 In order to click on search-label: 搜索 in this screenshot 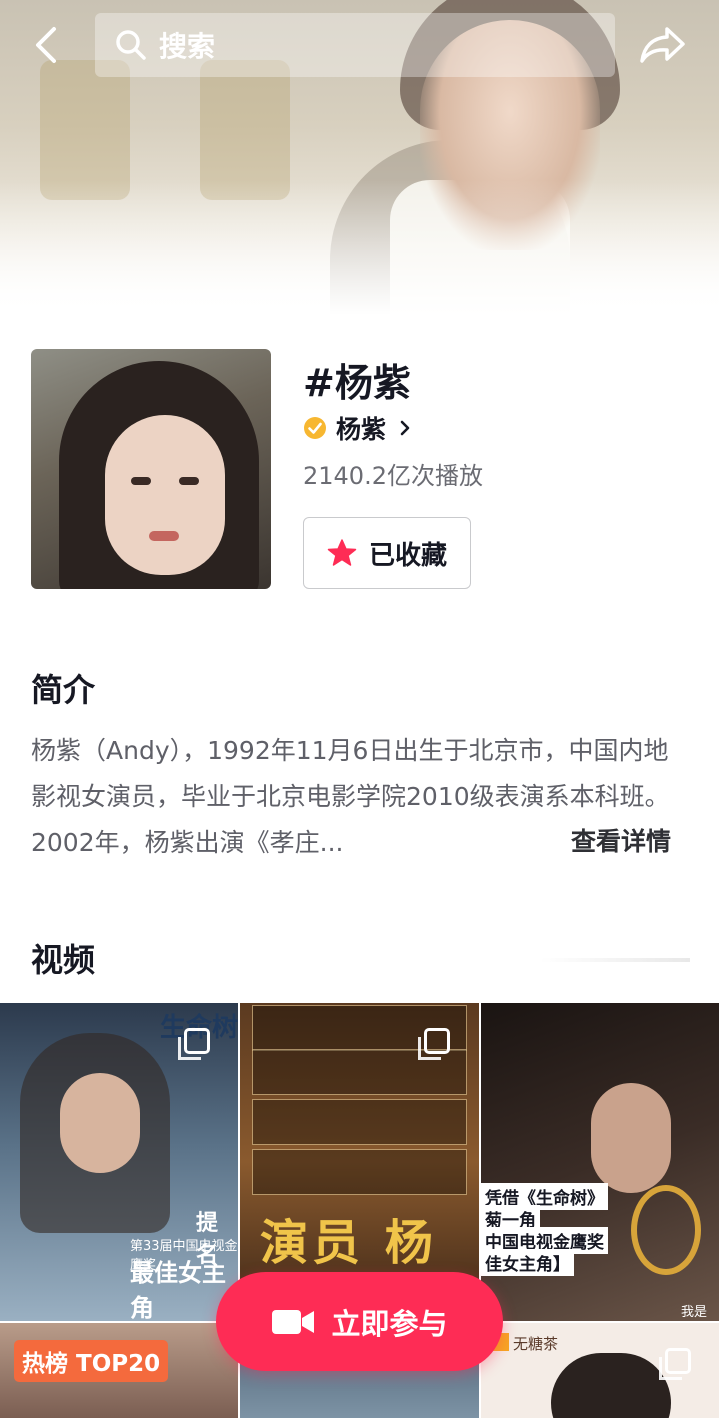, I will do `click(187, 46)`.